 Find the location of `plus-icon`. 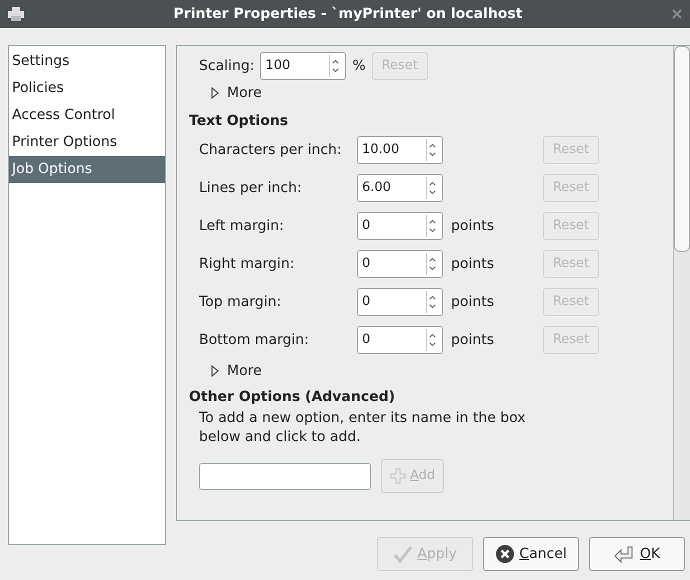

plus-icon is located at coordinates (398, 476).